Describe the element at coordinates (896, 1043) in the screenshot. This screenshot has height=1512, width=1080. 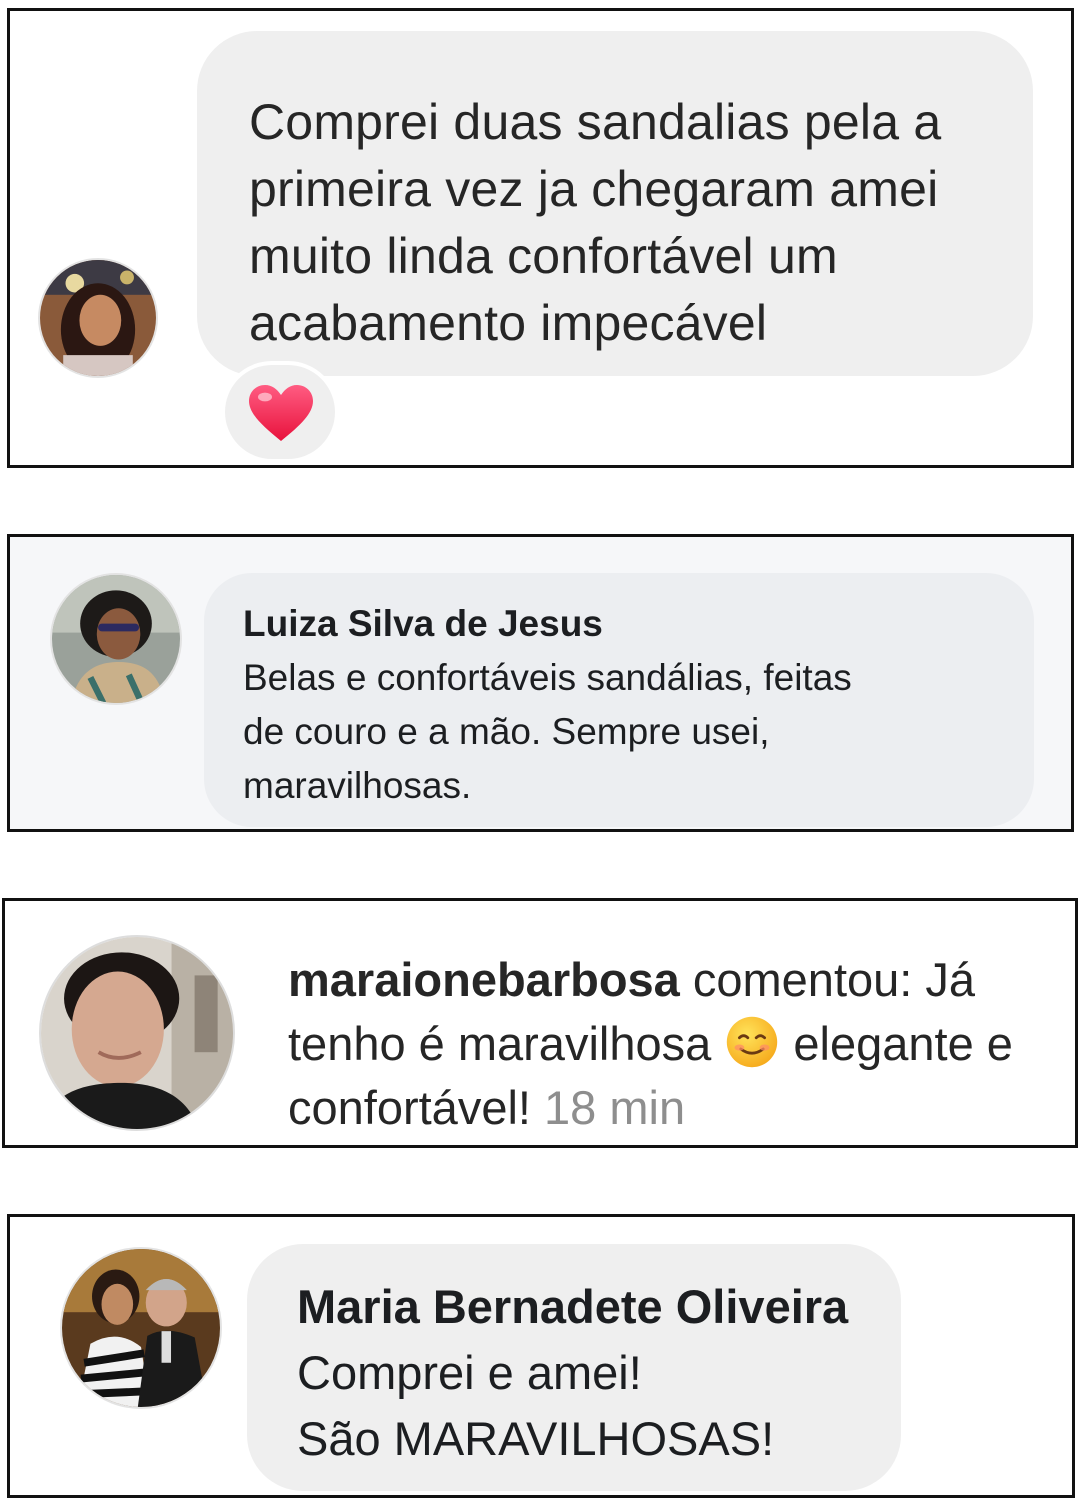
I see `comment-text-segment: elegante e` at that location.